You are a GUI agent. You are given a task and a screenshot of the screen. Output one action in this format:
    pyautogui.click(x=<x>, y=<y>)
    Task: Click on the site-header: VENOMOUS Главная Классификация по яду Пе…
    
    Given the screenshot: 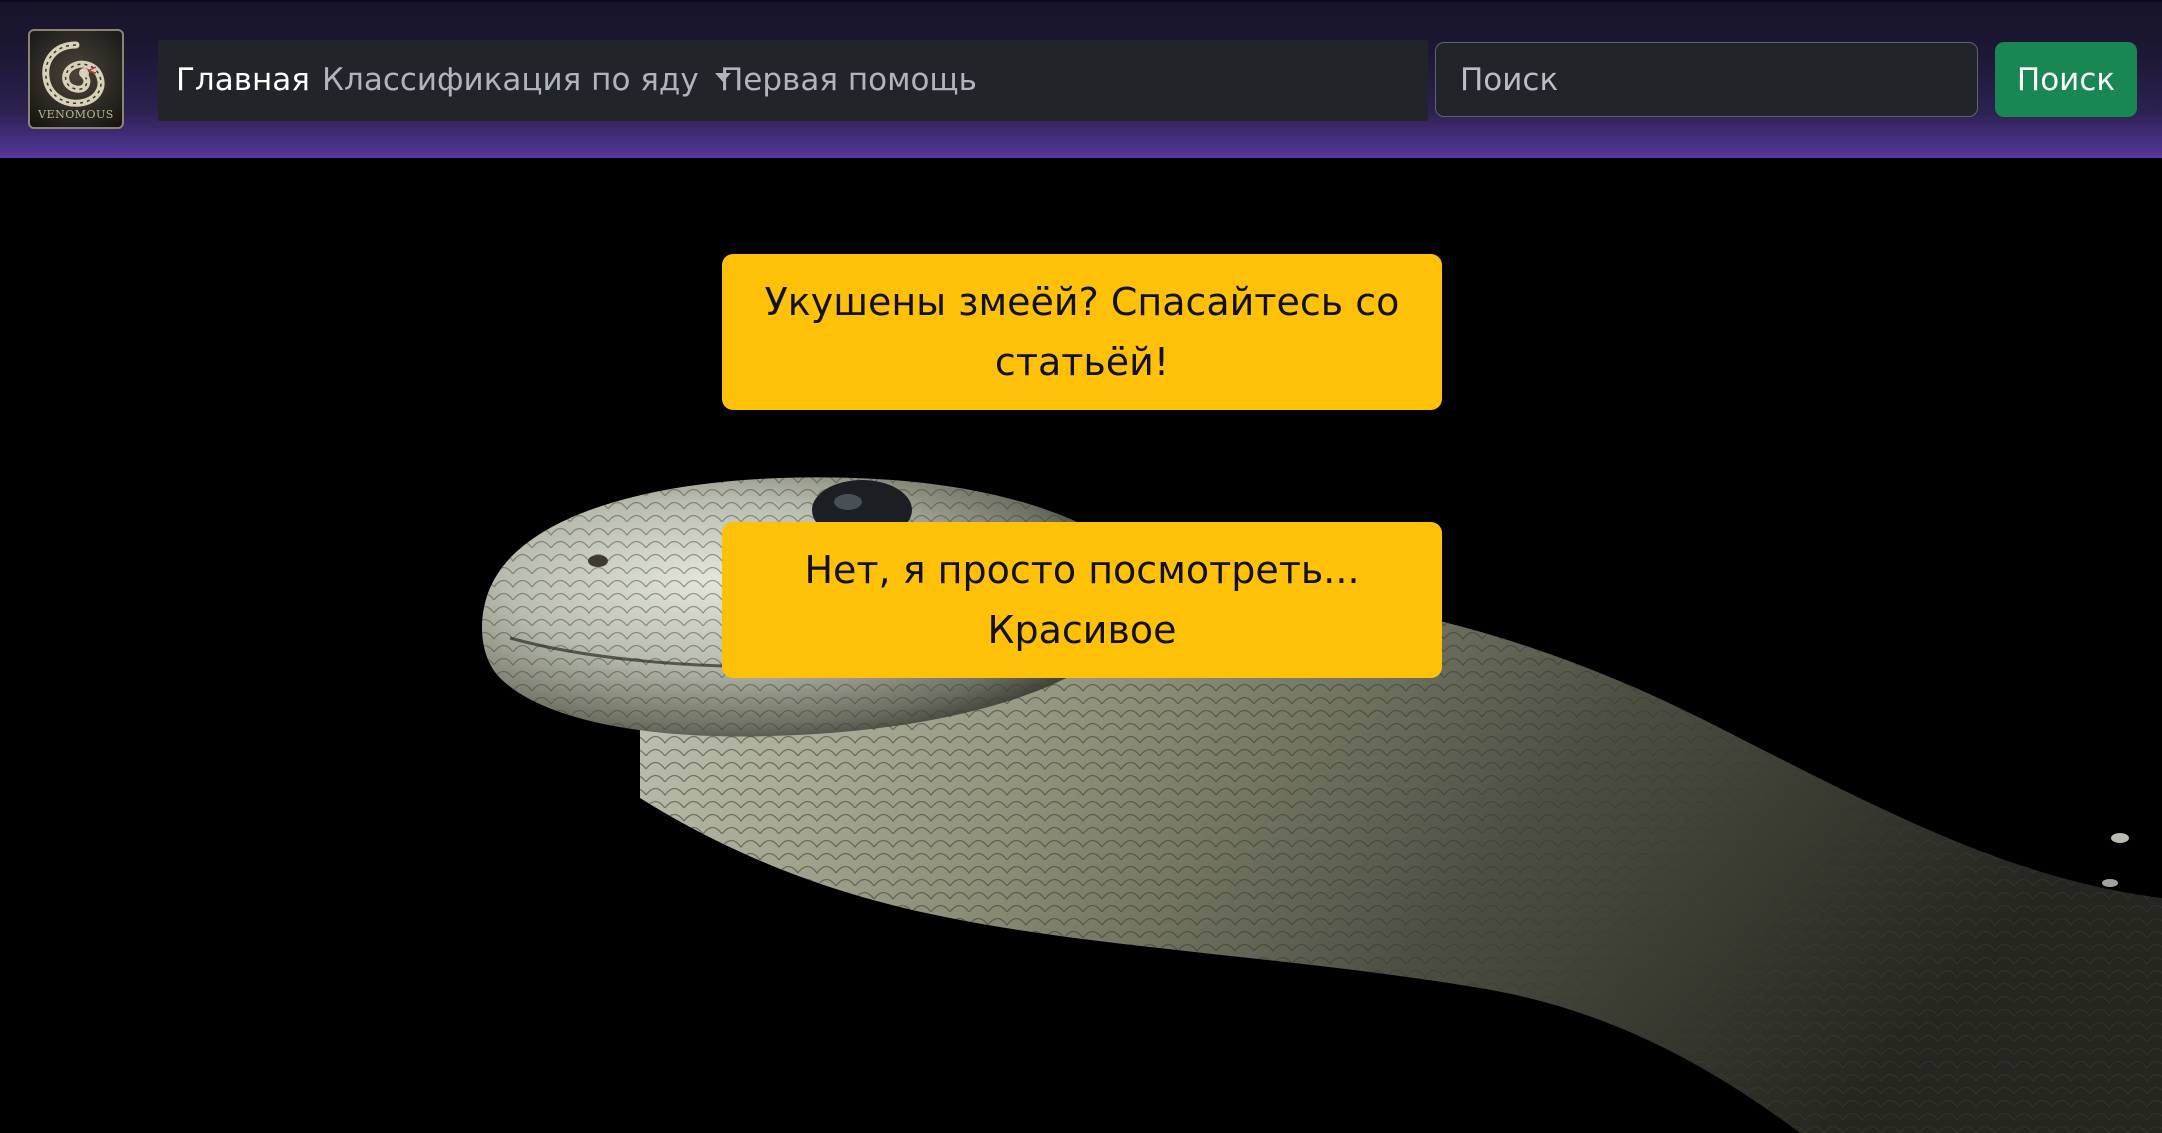 What is the action you would take?
    pyautogui.click(x=1081, y=79)
    